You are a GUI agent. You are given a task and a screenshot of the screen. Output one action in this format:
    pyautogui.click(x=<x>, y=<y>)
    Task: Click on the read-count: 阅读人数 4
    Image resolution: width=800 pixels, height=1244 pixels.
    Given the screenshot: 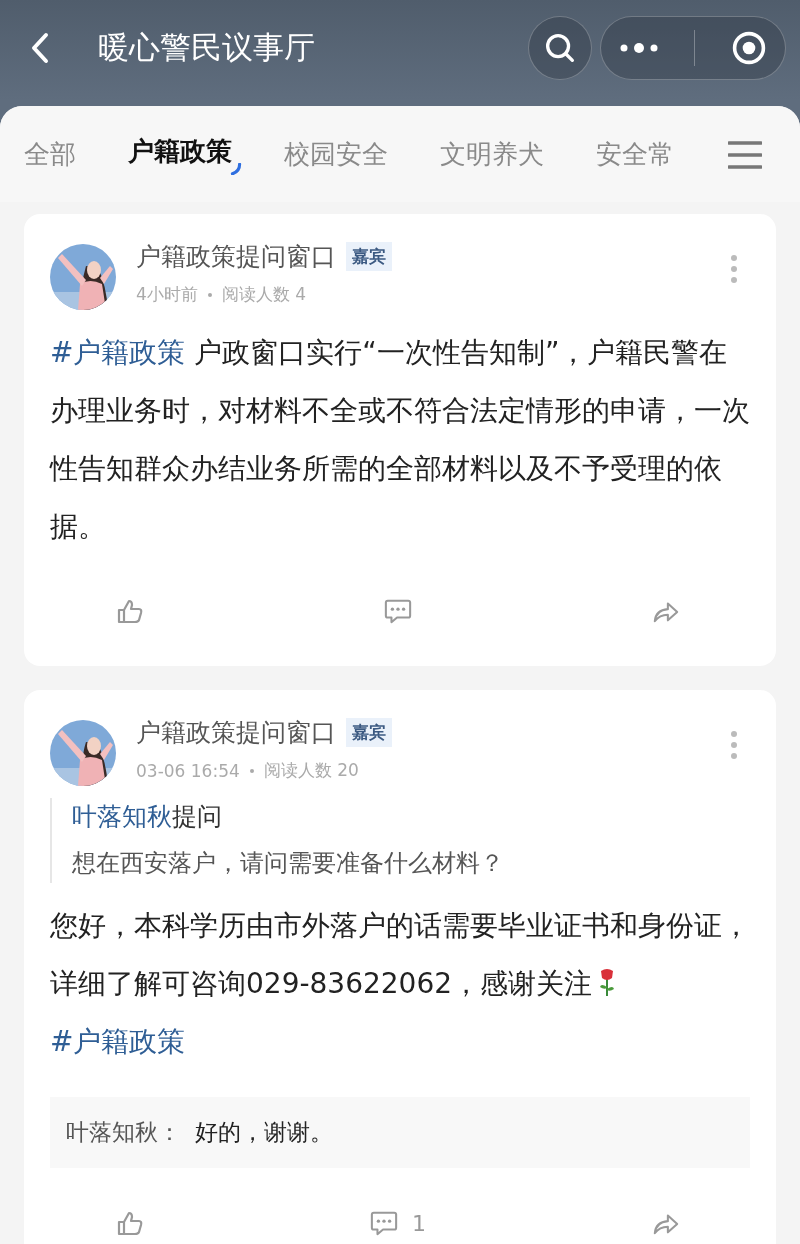 What is the action you would take?
    pyautogui.click(x=264, y=294)
    